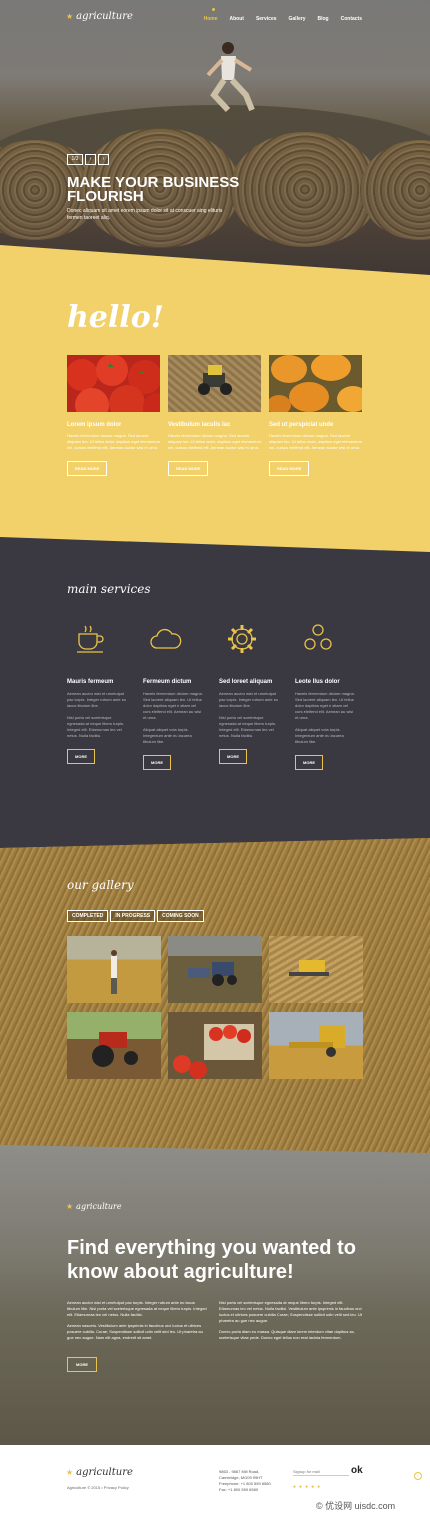  I want to click on slide-counter: 1/3, so click(75, 159).